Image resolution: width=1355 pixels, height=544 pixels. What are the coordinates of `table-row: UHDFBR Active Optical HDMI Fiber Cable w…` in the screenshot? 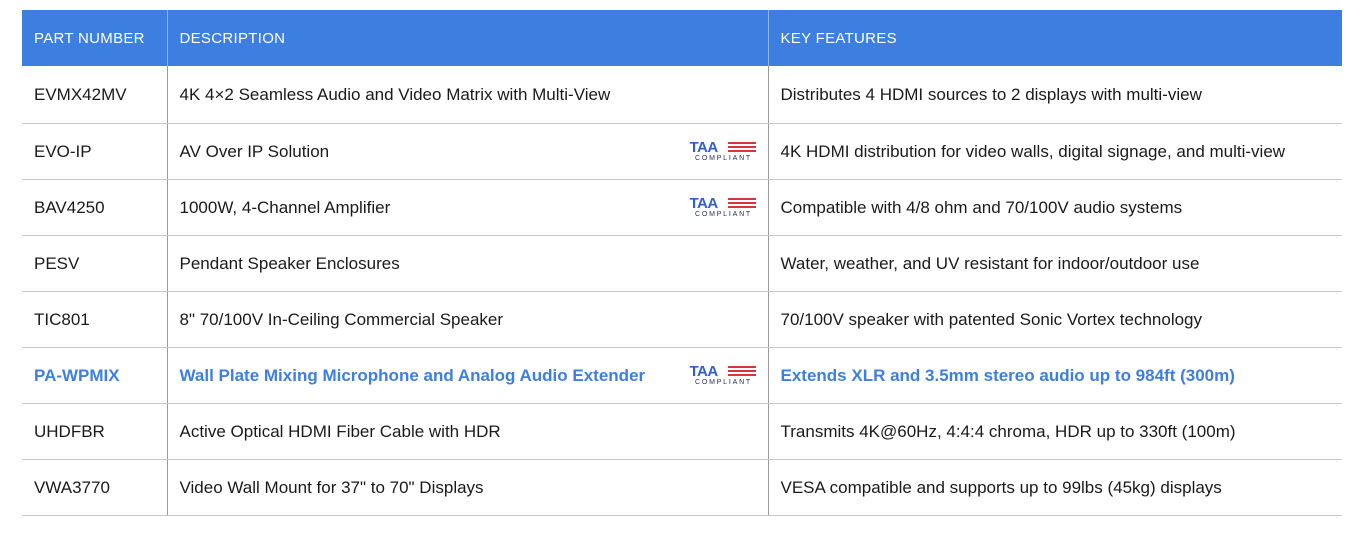 It's located at (682, 431).